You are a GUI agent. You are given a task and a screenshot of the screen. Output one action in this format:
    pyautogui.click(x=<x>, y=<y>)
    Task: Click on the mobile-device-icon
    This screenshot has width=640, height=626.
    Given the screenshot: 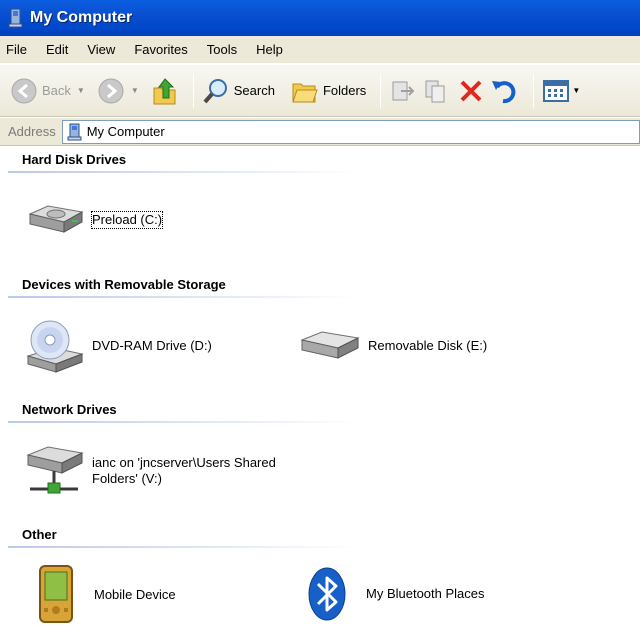 What is the action you would take?
    pyautogui.click(x=56, y=594)
    